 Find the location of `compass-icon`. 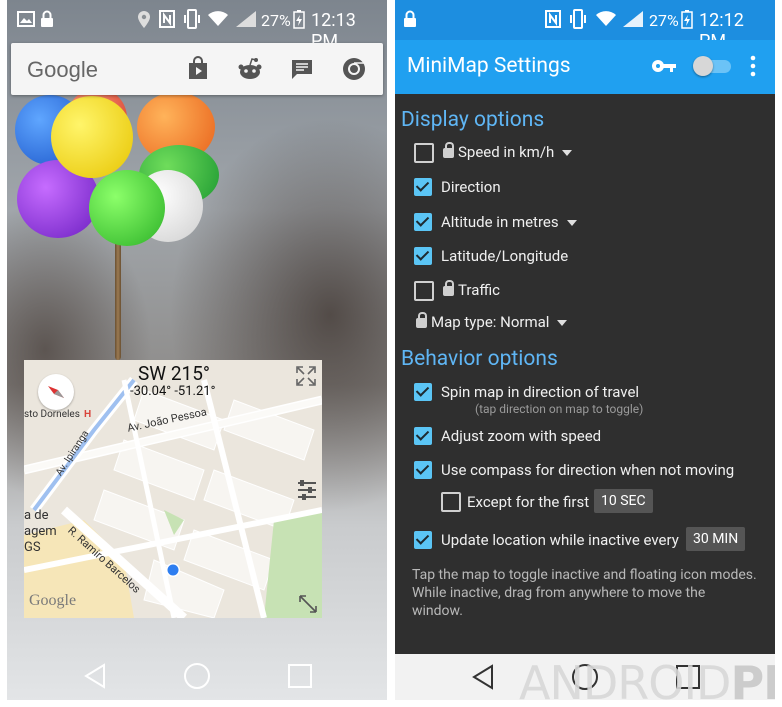

compass-icon is located at coordinates (56, 392).